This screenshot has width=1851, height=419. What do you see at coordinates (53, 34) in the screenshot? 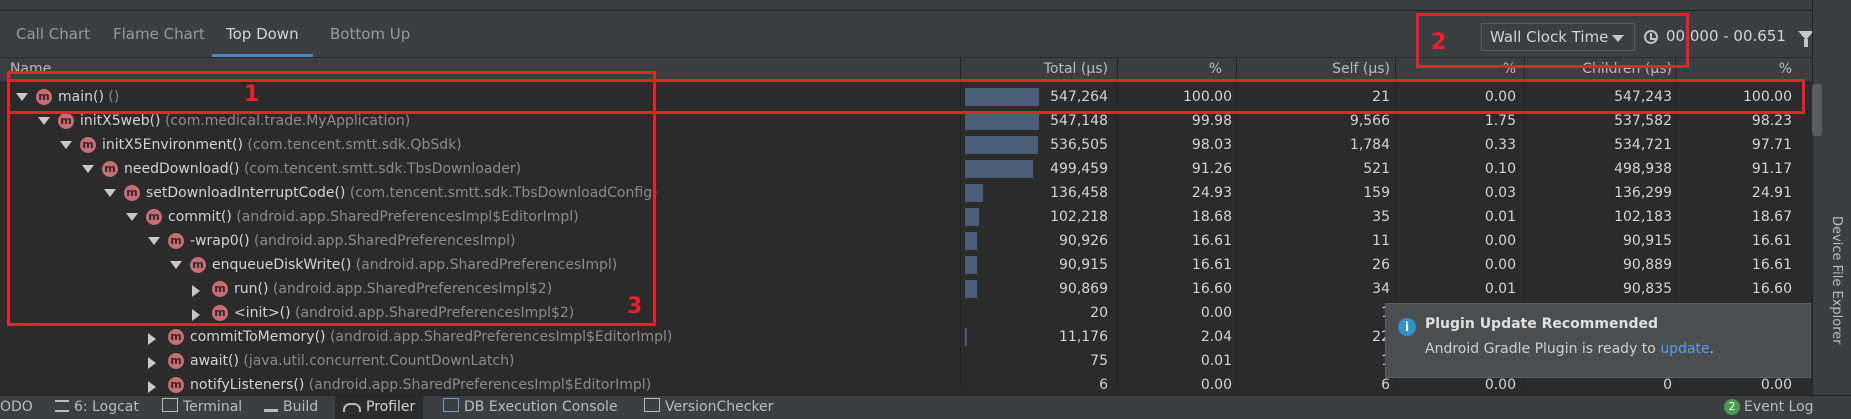
I see `tab-call-chart: Call Chart` at bounding box center [53, 34].